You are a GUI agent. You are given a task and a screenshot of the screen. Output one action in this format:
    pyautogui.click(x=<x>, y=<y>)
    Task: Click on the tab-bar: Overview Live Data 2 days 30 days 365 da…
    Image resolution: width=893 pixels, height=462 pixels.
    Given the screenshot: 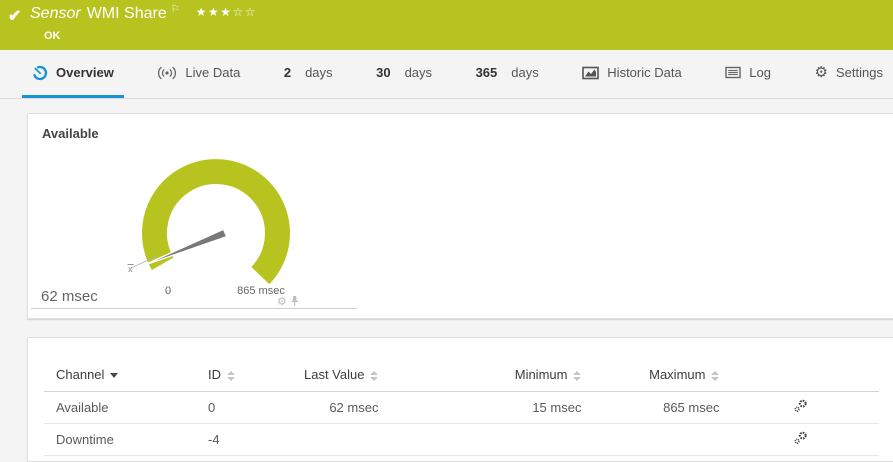 What is the action you would take?
    pyautogui.click(x=446, y=74)
    